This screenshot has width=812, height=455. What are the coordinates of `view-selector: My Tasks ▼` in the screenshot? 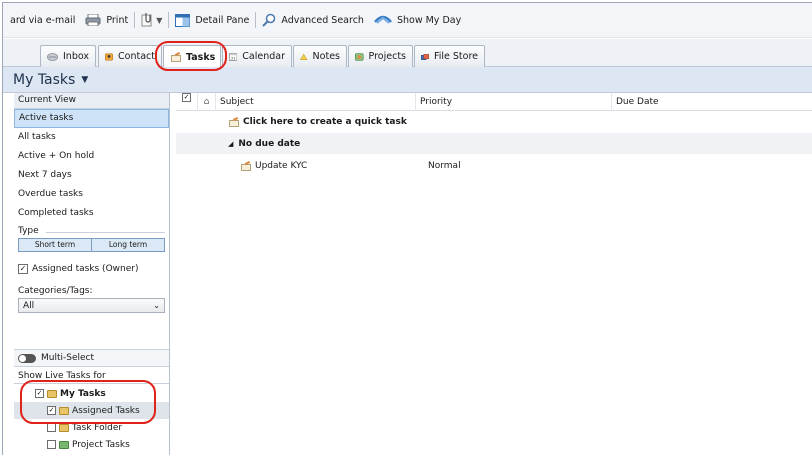 It's located at (407, 80).